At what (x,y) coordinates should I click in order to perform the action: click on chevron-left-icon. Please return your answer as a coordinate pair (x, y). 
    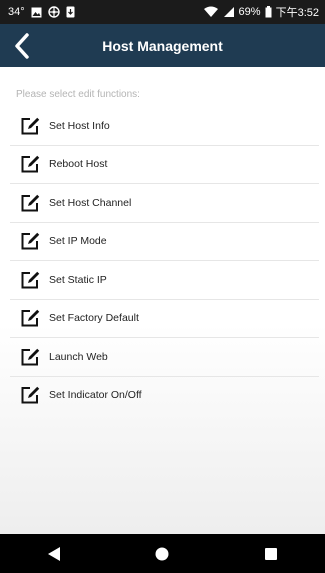
    Looking at the image, I should click on (22, 45).